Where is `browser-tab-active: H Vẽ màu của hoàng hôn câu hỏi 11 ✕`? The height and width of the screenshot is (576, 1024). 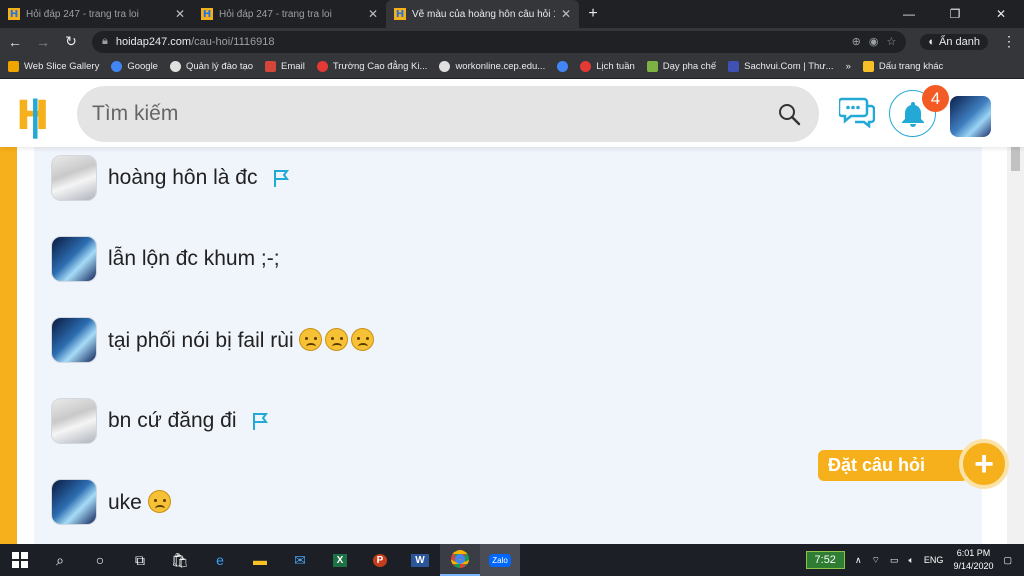
browser-tab-active: H Vẽ màu của hoàng hôn câu hỏi 11 ✕ is located at coordinates (482, 14).